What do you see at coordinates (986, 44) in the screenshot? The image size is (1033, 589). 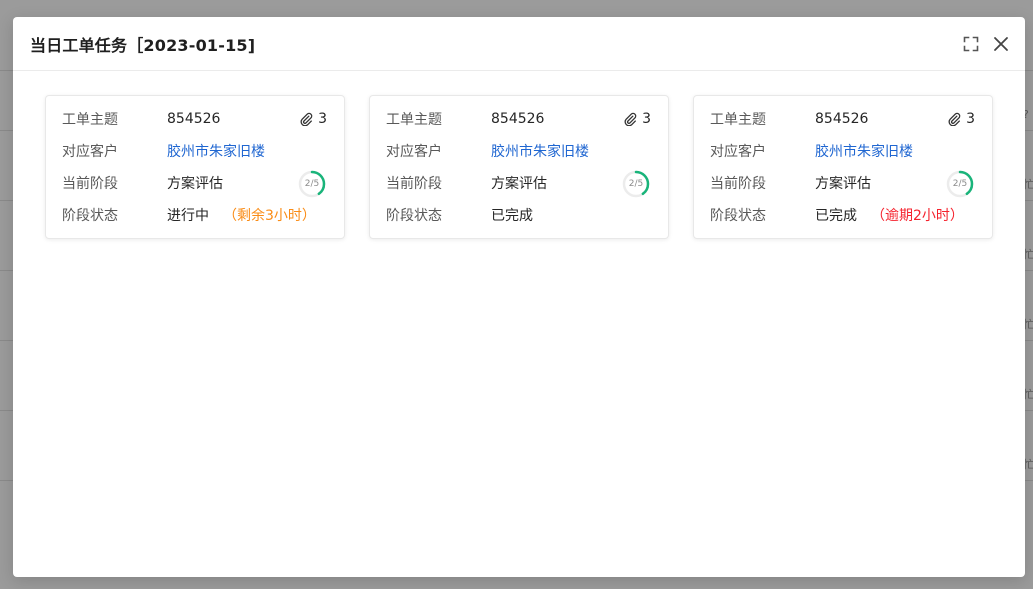 I see `modal-actions` at bounding box center [986, 44].